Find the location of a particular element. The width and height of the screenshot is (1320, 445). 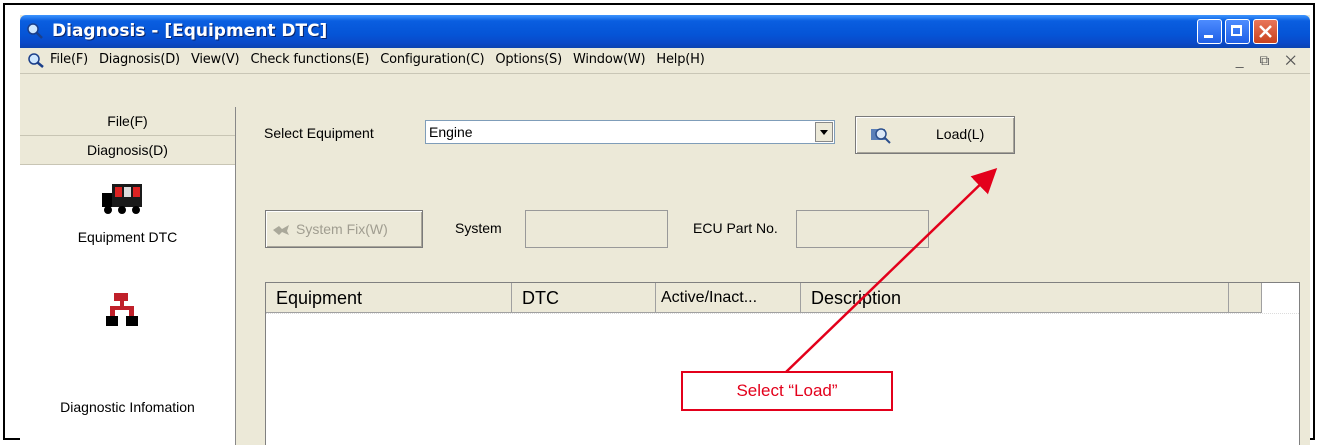

callout-select-load: Select “Load” is located at coordinates (787, 391).